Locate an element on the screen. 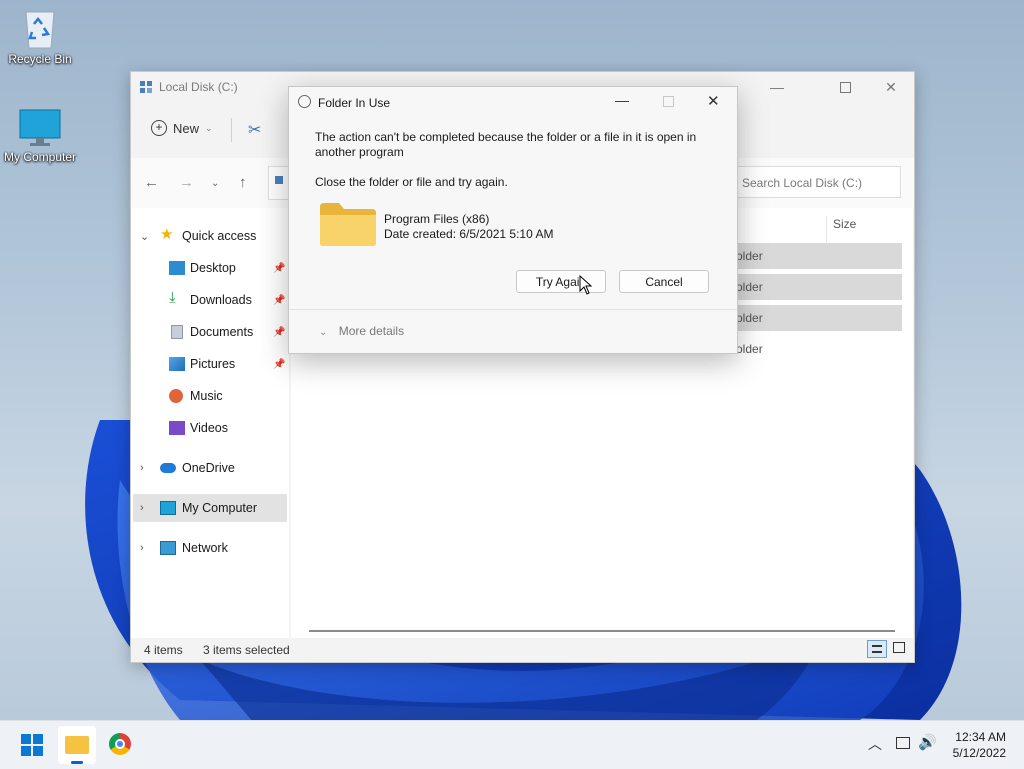  nav-item-documents: Documents 📌 is located at coordinates (210, 332).